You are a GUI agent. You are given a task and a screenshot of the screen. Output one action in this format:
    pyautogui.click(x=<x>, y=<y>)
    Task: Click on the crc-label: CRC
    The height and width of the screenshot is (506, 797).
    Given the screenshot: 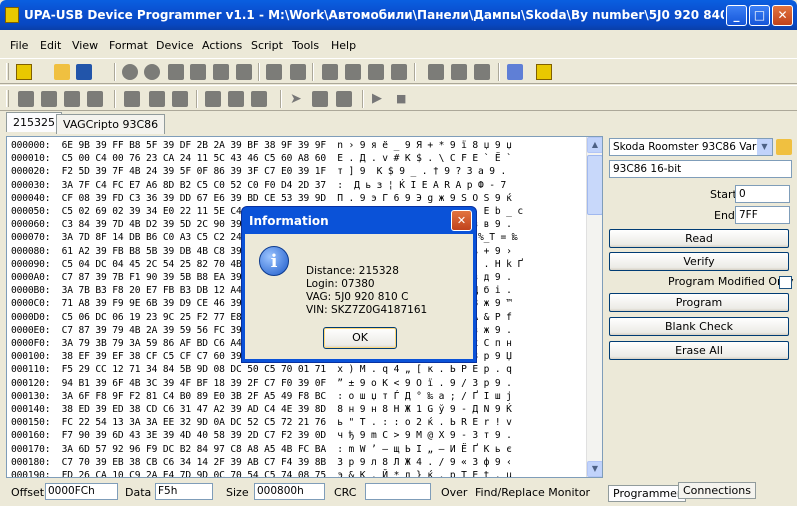 What is the action you would take?
    pyautogui.click(x=345, y=492)
    